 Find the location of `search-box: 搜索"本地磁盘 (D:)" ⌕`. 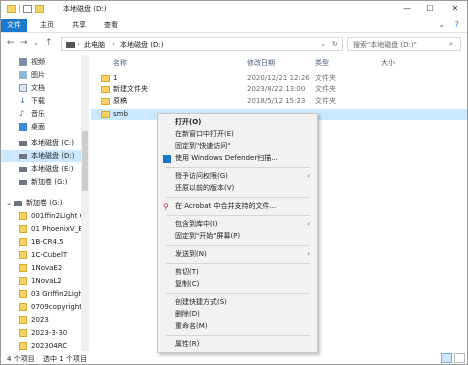

search-box: 搜索"本地磁盘 (D:)" ⌕ is located at coordinates (404, 44).